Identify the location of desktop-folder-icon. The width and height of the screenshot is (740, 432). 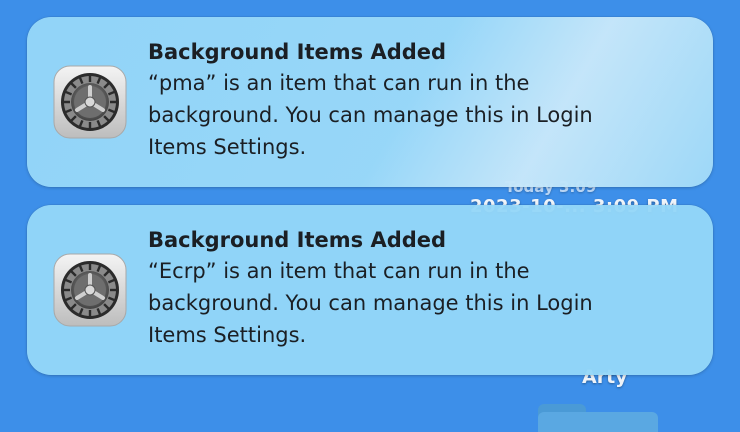
(598, 418).